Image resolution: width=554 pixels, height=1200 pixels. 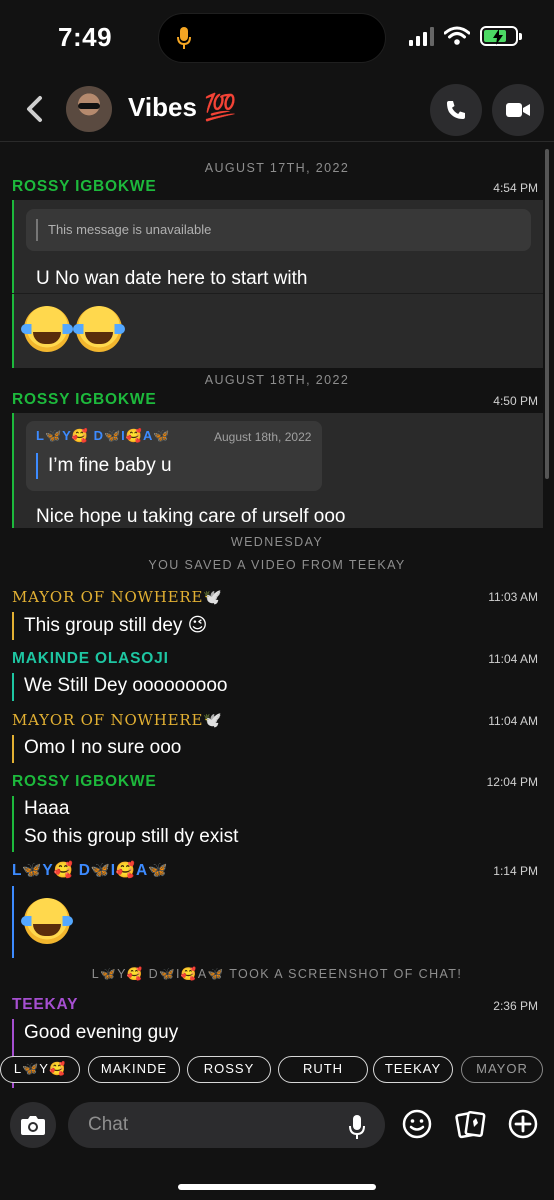 I want to click on quoted-message-text: I’m fine baby u, so click(x=110, y=465).